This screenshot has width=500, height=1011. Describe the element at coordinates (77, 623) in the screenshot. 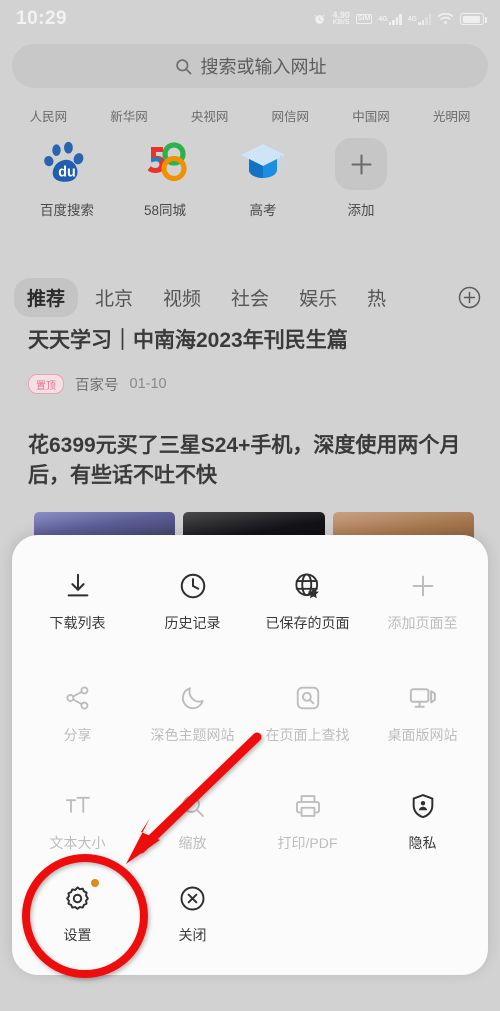

I see `menu-item-label: 下载列表` at that location.